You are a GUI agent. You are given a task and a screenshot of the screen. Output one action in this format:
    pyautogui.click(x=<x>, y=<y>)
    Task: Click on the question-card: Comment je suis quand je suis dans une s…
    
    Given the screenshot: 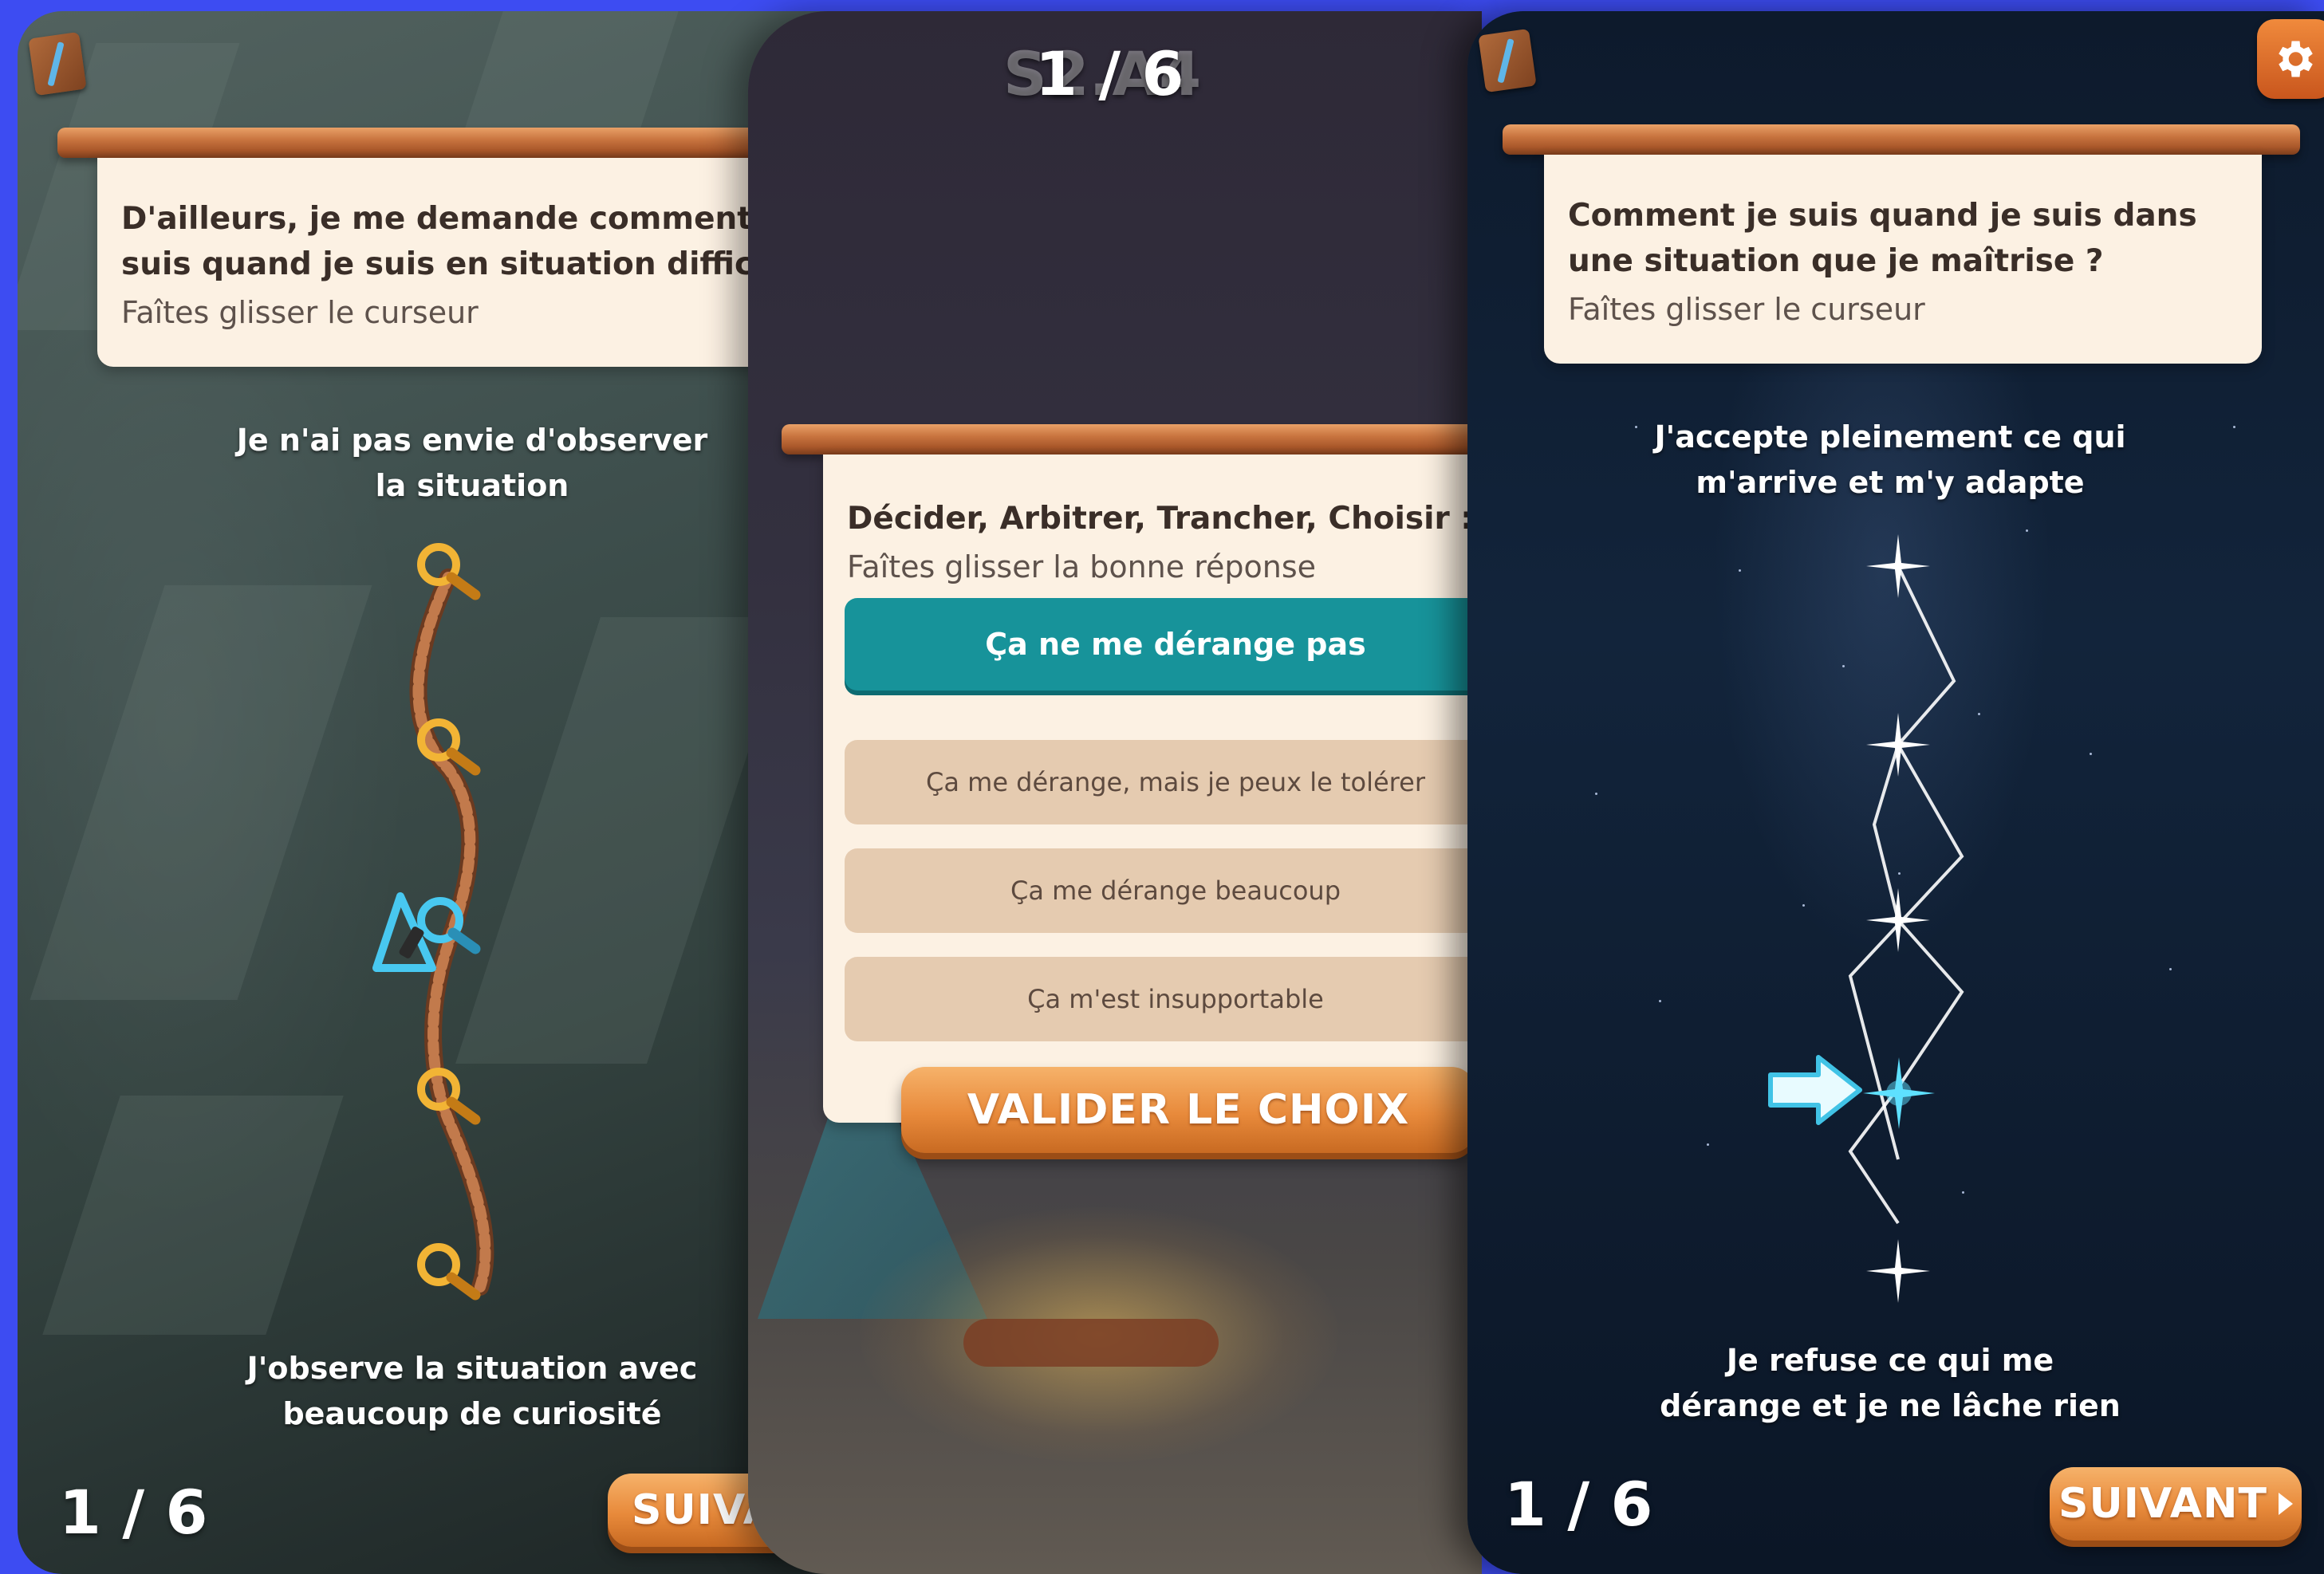 What is the action you would take?
    pyautogui.click(x=1903, y=259)
    